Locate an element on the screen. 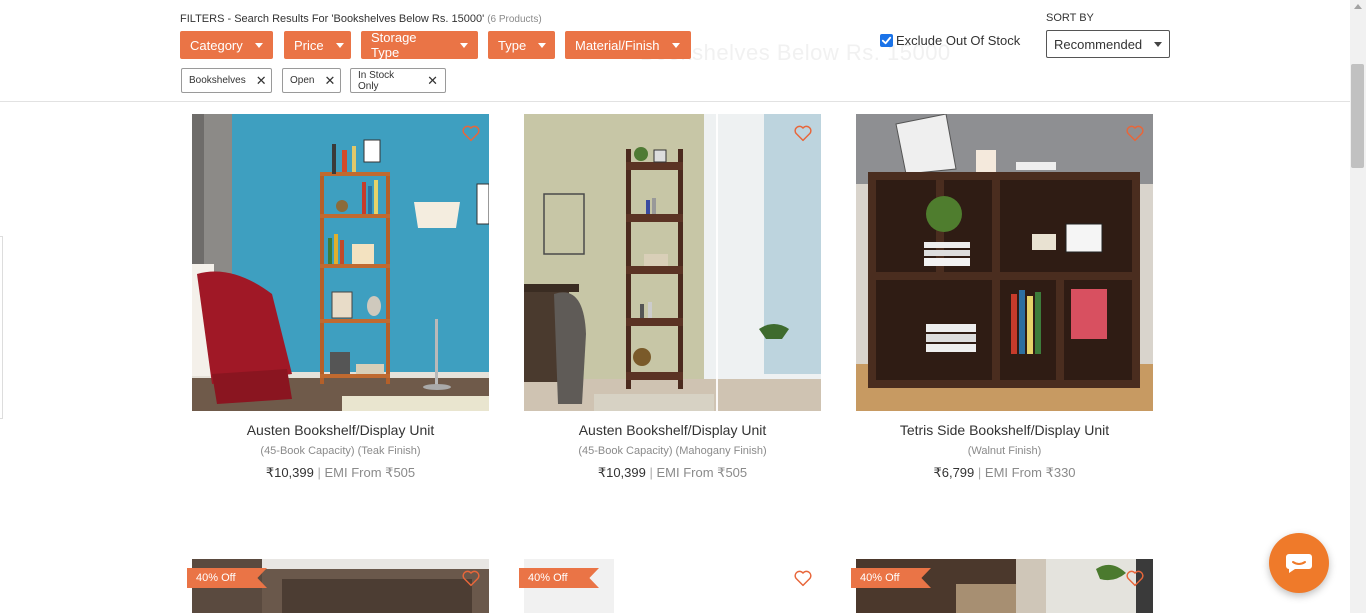 Image resolution: width=1366 pixels, height=613 pixels. sort-label: SORT BY is located at coordinates (1070, 18).